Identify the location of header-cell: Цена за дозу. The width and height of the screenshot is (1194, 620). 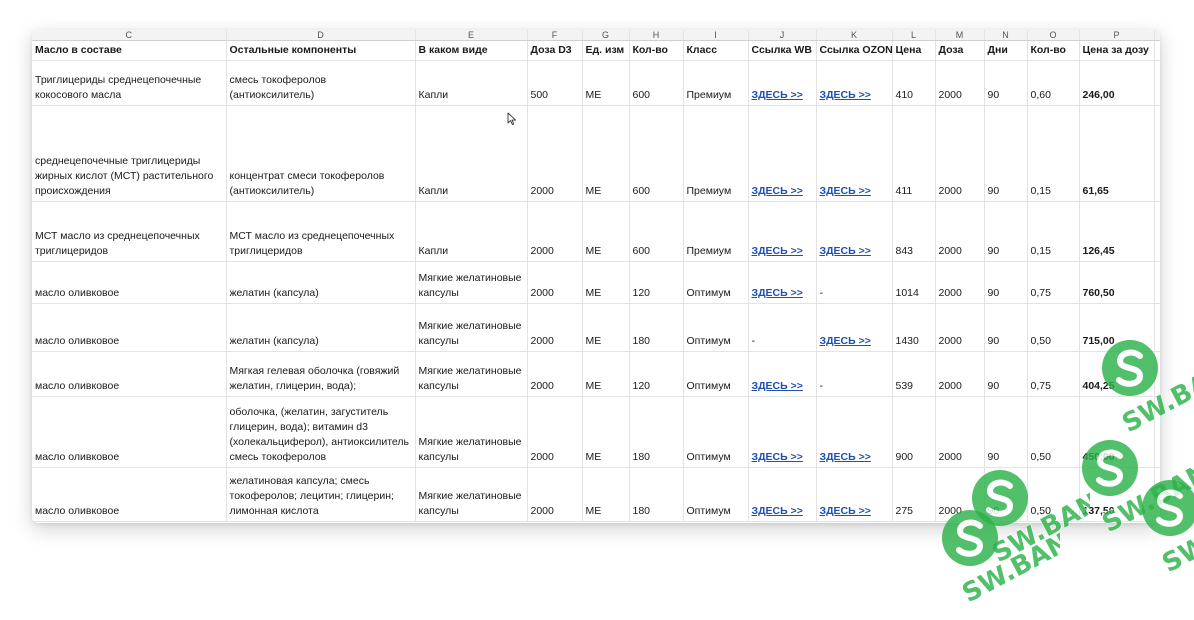
(1117, 50).